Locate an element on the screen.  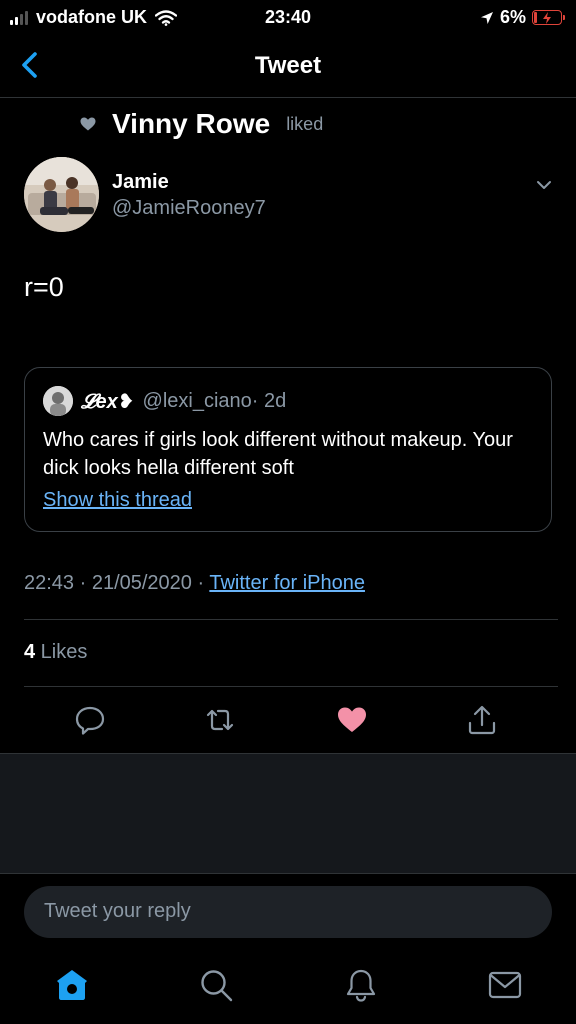
status-bar: vodafone UK 23:40 6% is located at coordinates (288, 17).